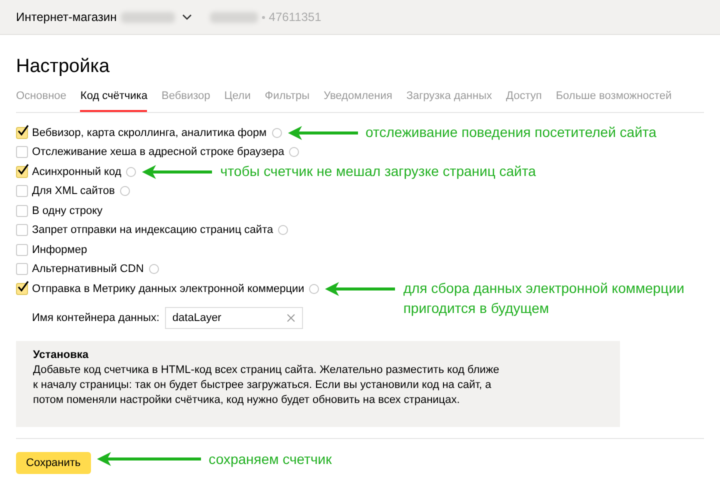  What do you see at coordinates (270, 459) in the screenshot?
I see `annotation-text: сохраняем счетчик` at bounding box center [270, 459].